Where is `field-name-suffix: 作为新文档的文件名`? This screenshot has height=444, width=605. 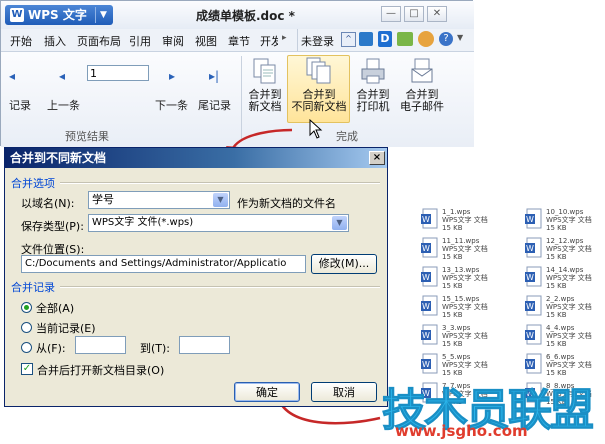 field-name-suffix: 作为新文档的文件名 is located at coordinates (286, 203).